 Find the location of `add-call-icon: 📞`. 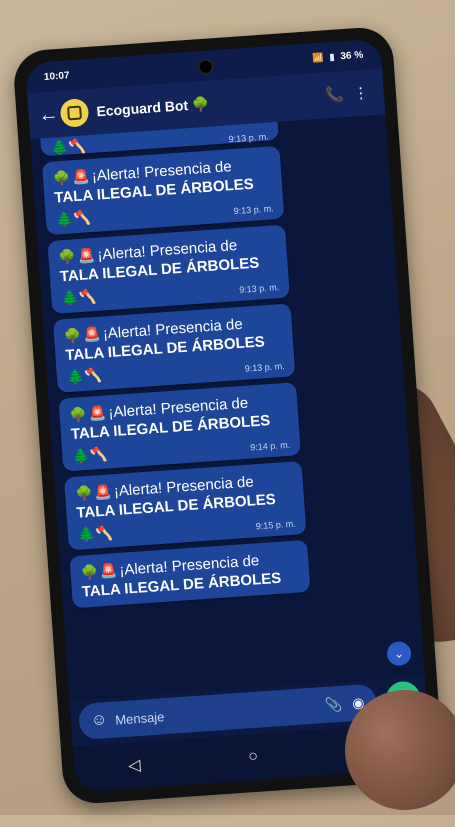

add-call-icon: 📞 is located at coordinates (334, 95).